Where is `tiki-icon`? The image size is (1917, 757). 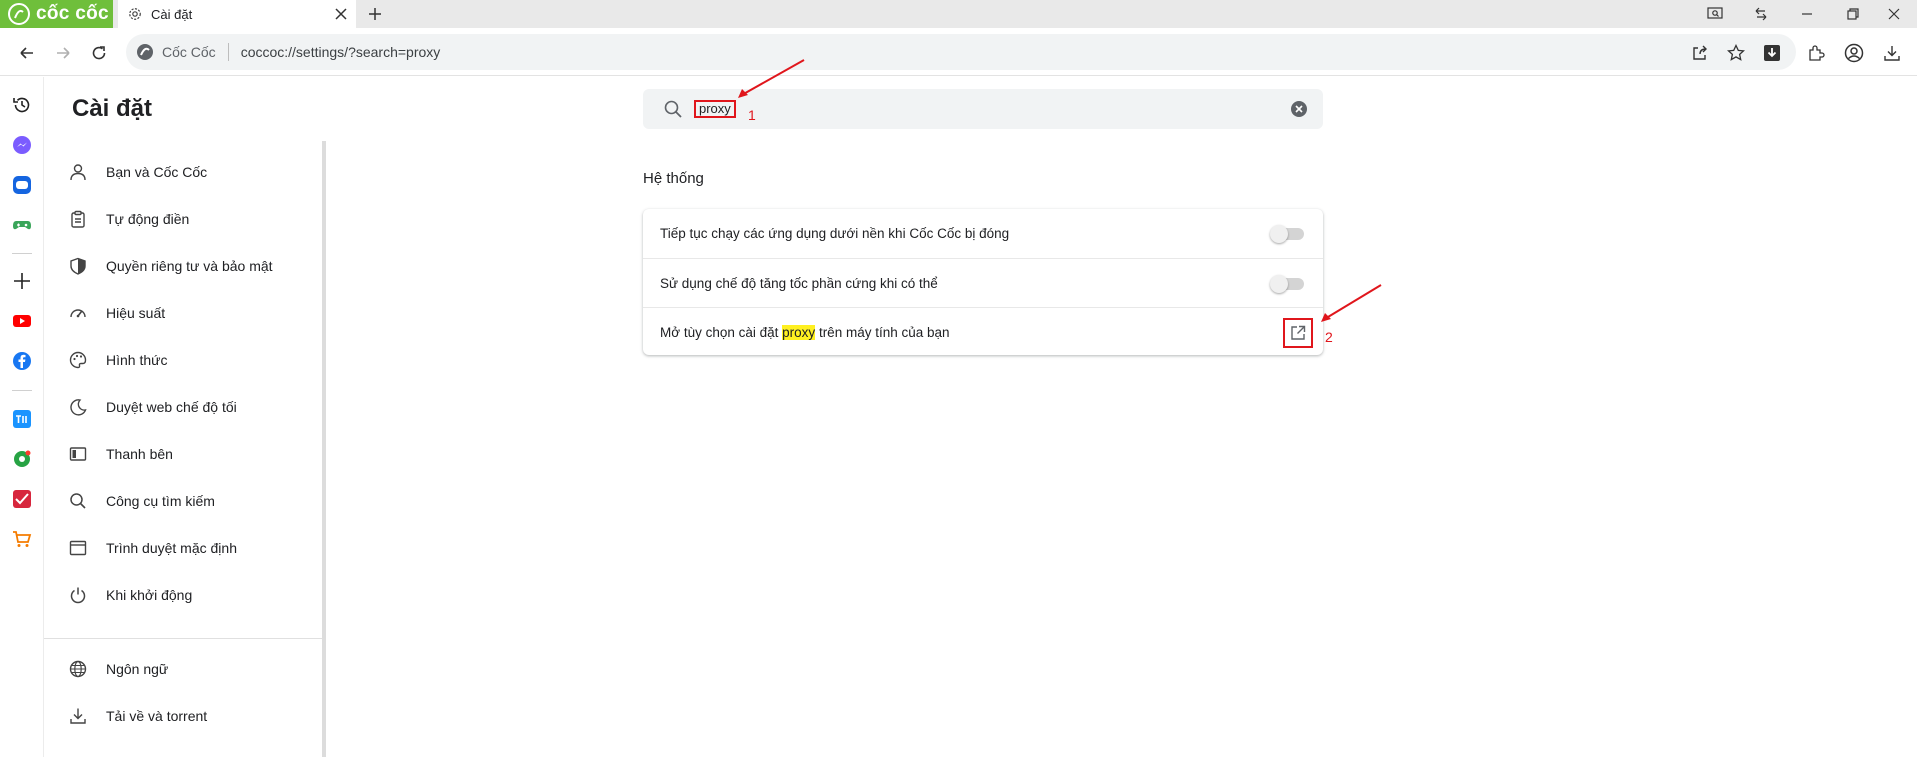
tiki-icon is located at coordinates (22, 419).